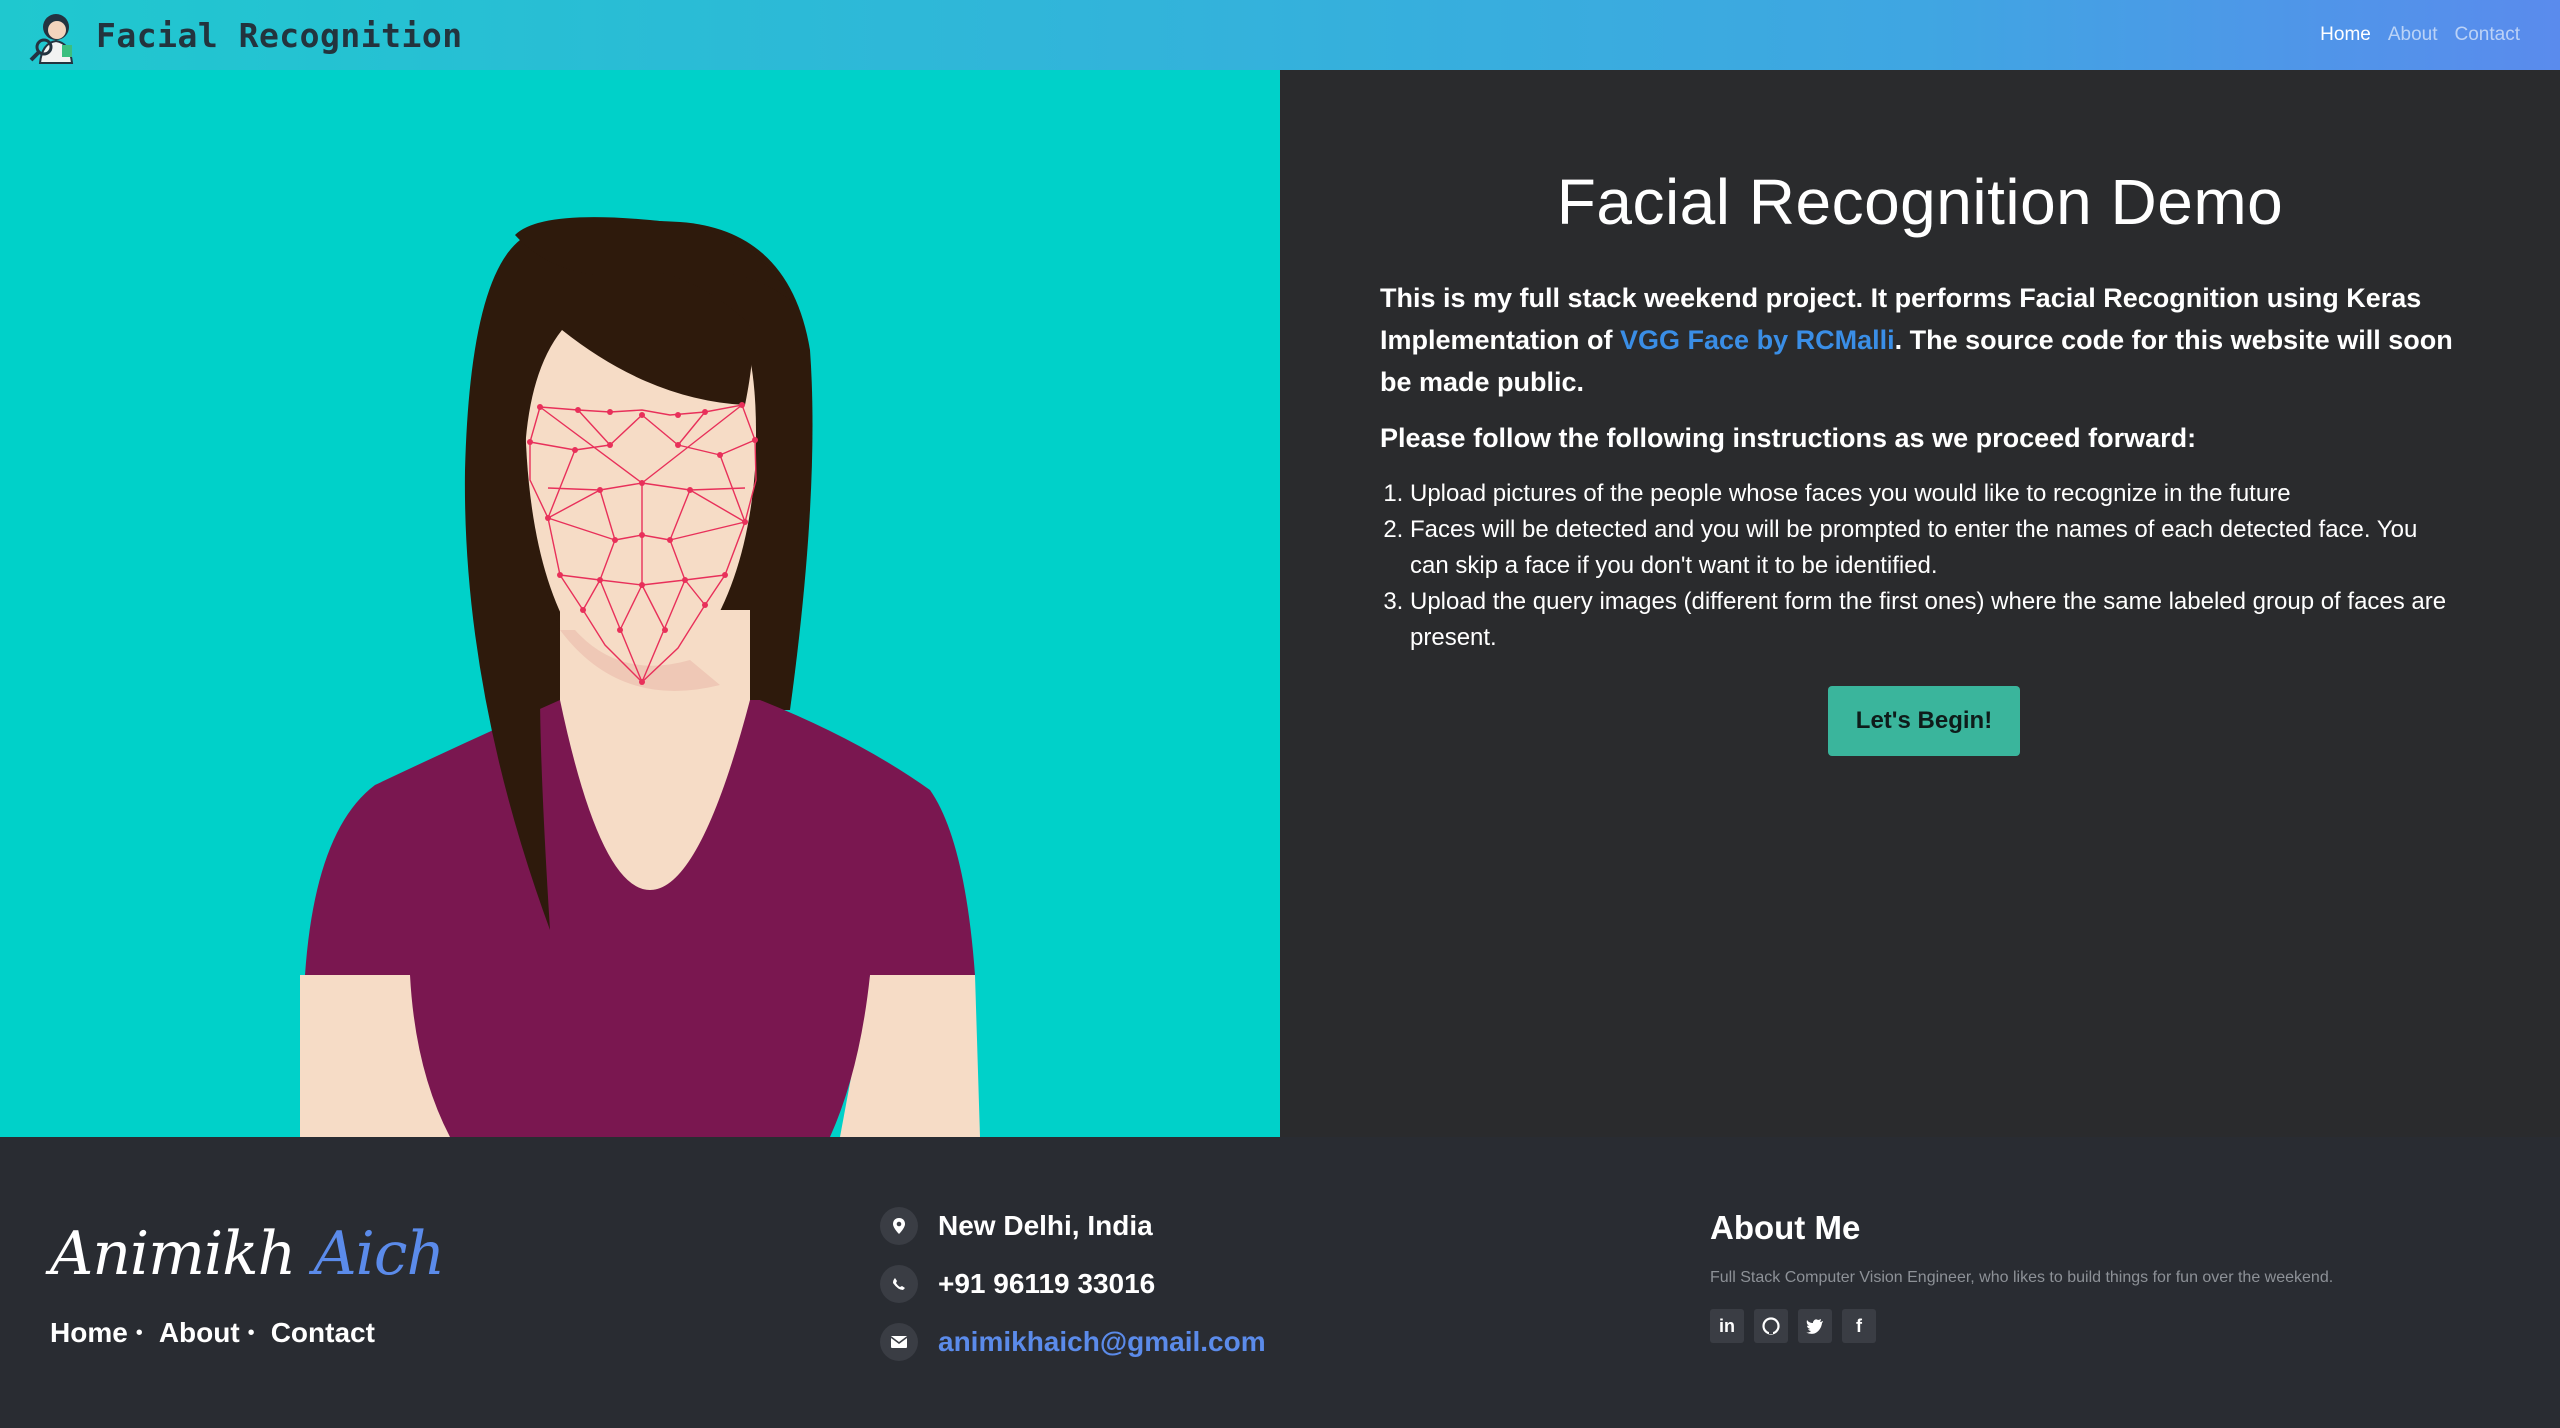  I want to click on phone-row: +91 96119 33016, so click(1073, 1284).